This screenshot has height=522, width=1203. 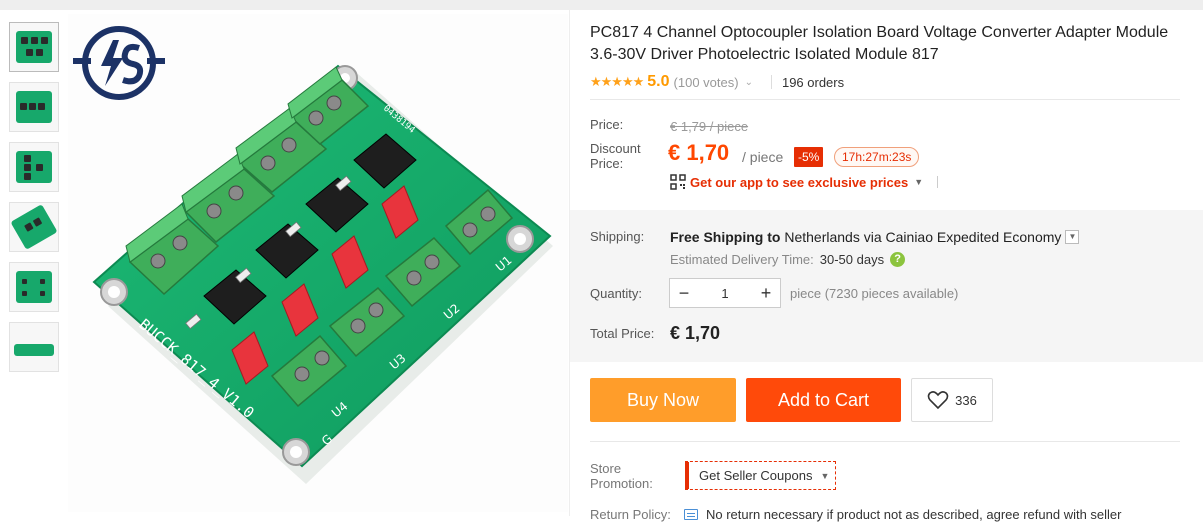 I want to click on discount-label-line2: Price:, so click(x=607, y=163).